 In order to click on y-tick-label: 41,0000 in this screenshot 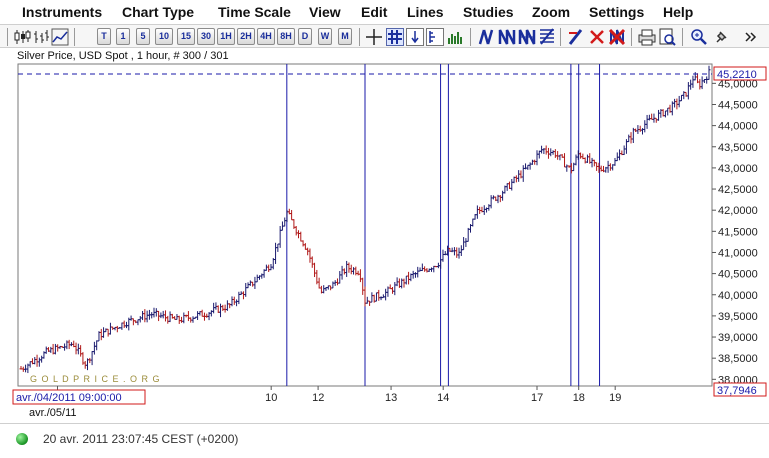, I will do `click(738, 253)`.